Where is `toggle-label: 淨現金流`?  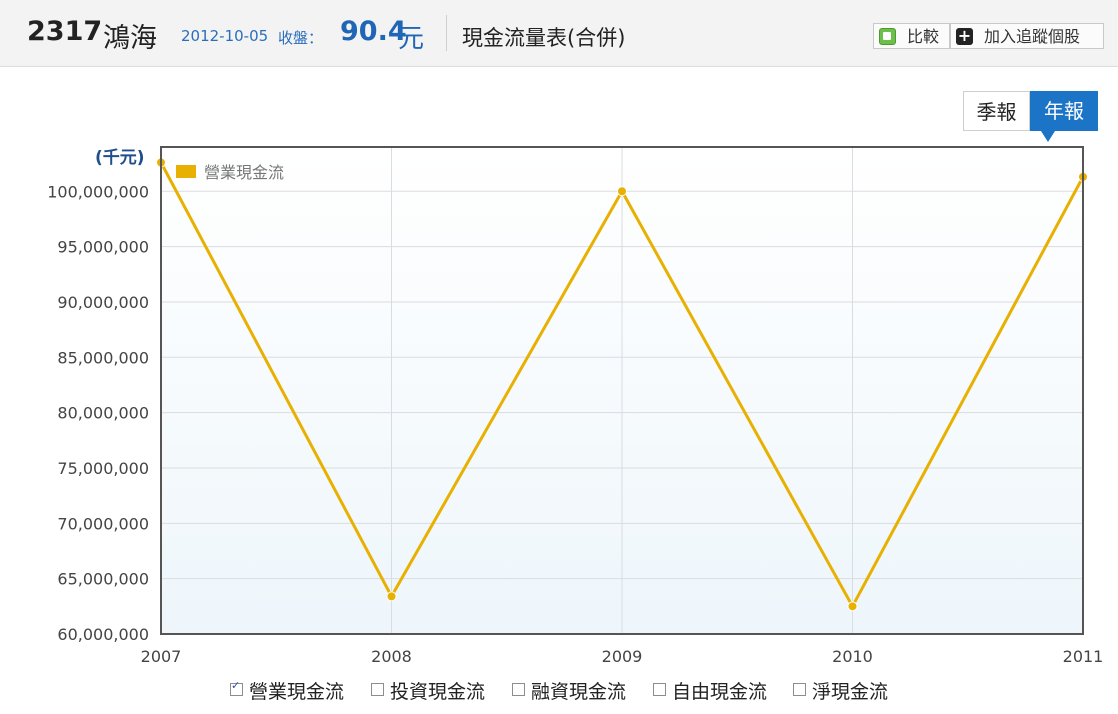 toggle-label: 淨現金流 is located at coordinates (850, 692).